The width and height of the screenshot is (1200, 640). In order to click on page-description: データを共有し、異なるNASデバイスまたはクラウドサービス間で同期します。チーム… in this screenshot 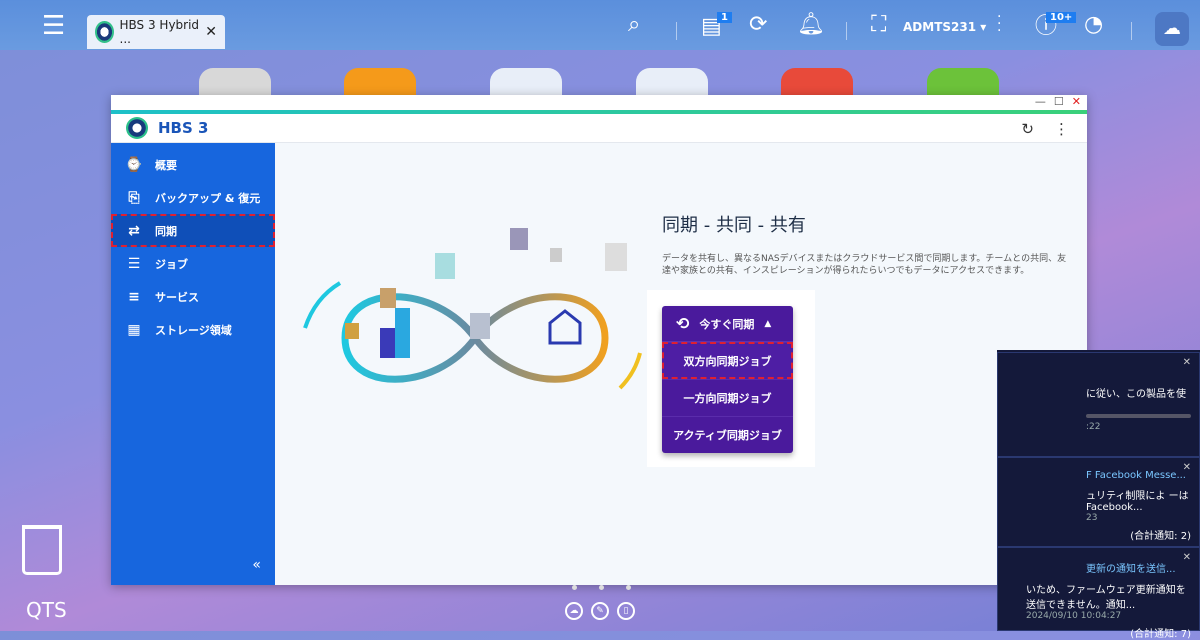, I will do `click(864, 265)`.